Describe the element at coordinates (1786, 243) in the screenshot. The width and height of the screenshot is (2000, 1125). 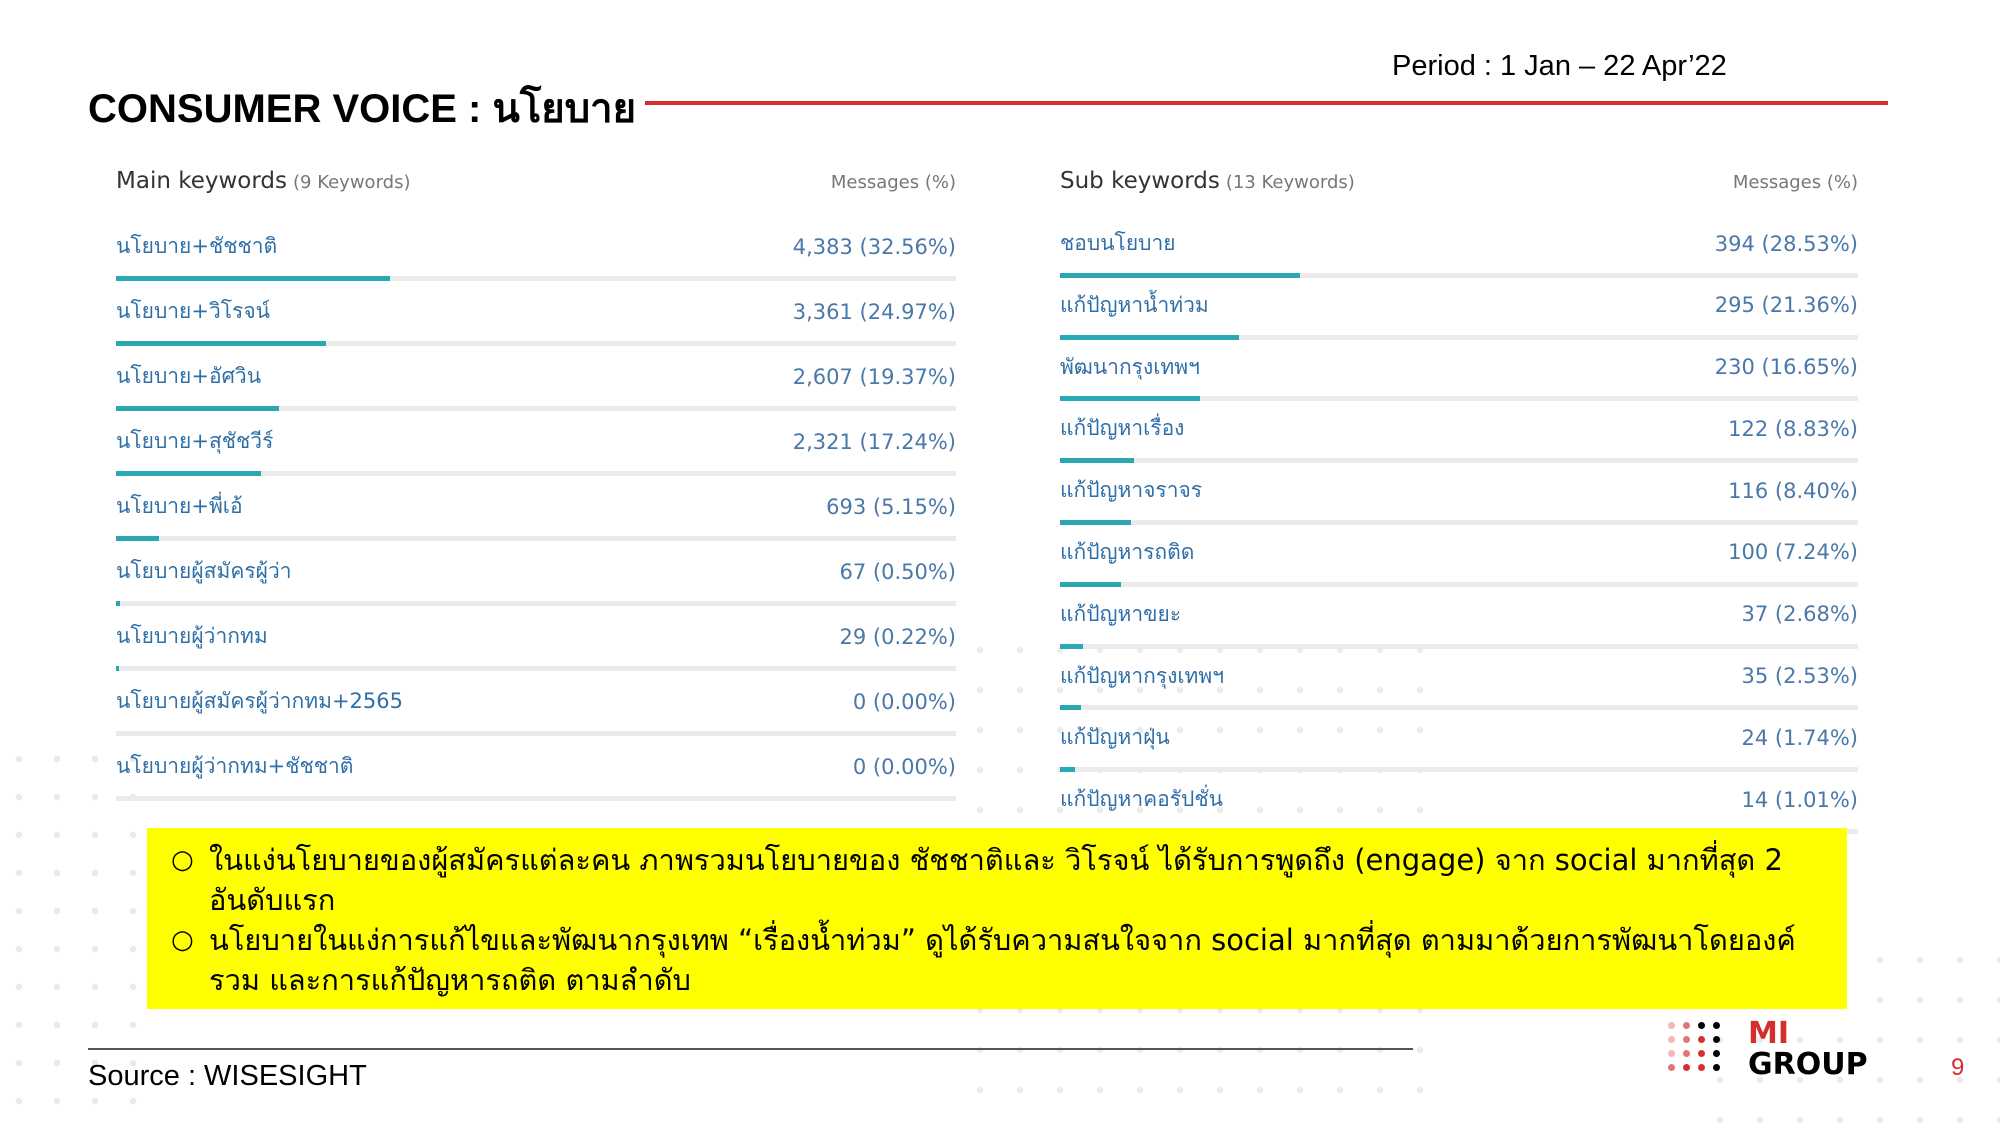
I see `keyword-value: 394 (28.53%)` at that location.